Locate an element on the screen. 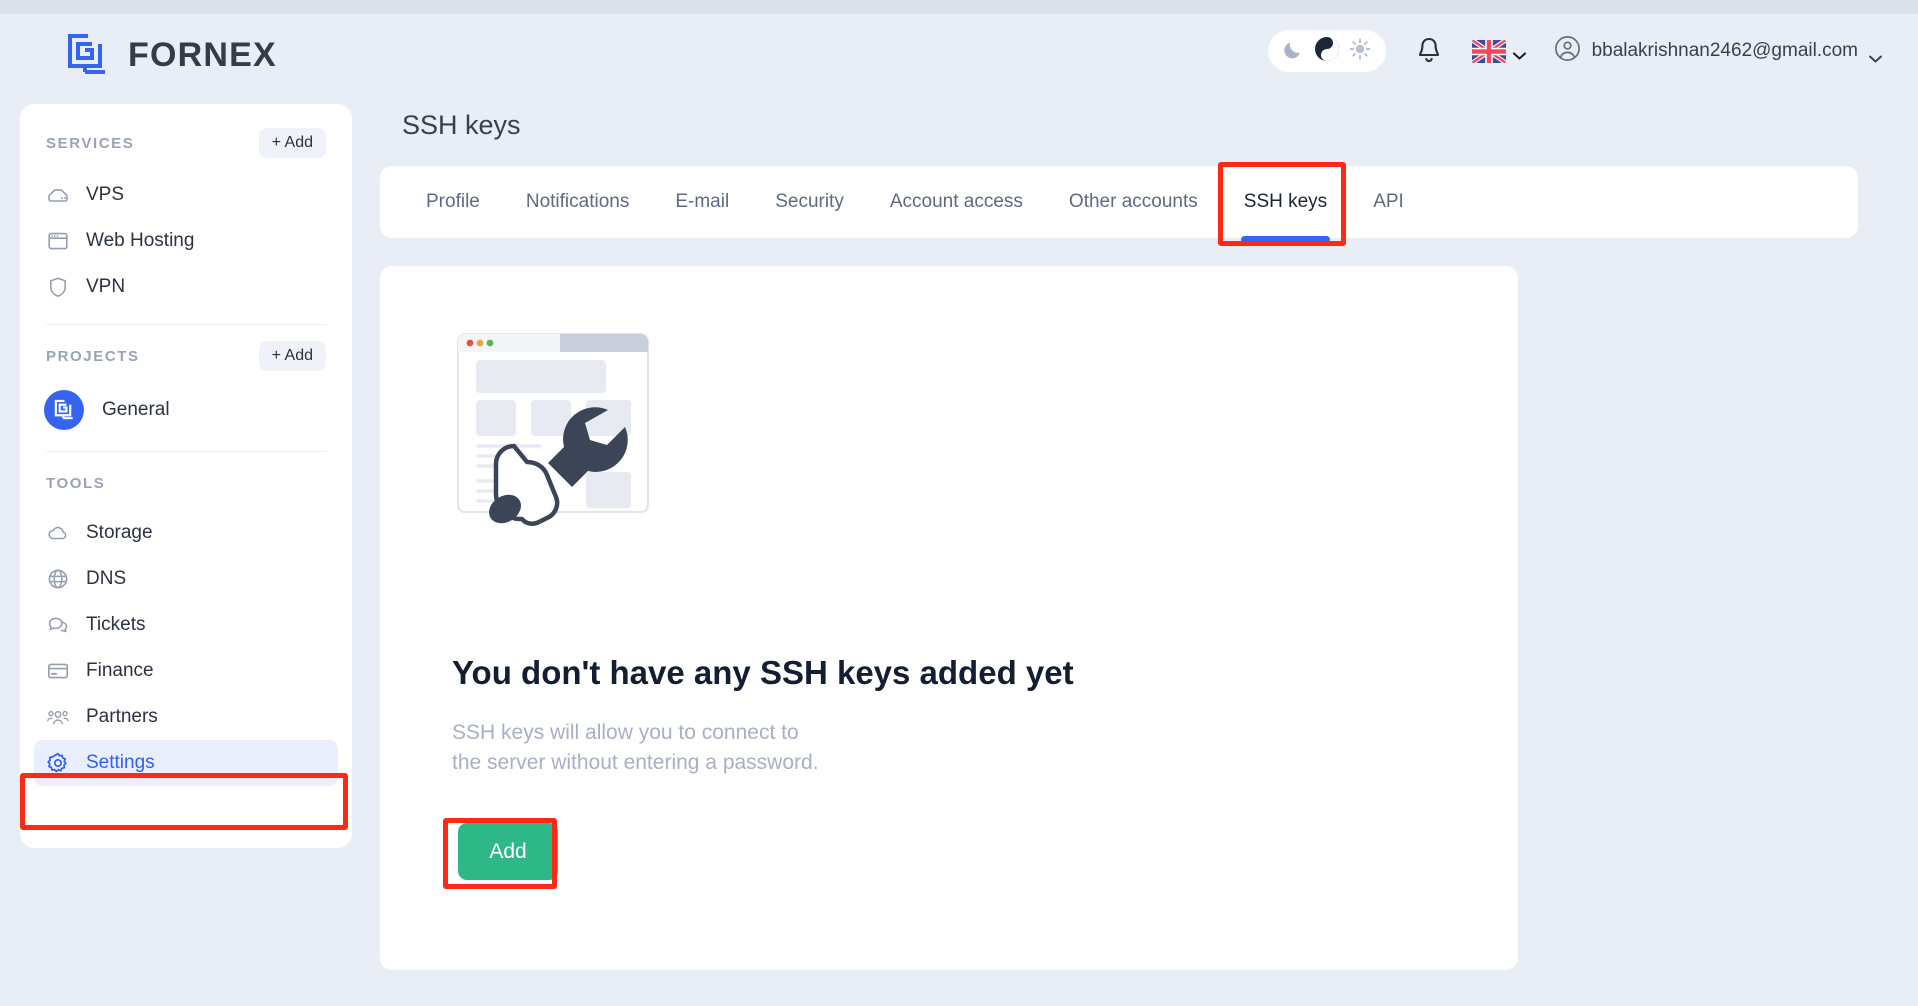  yin-yang-icon is located at coordinates (1327, 51).